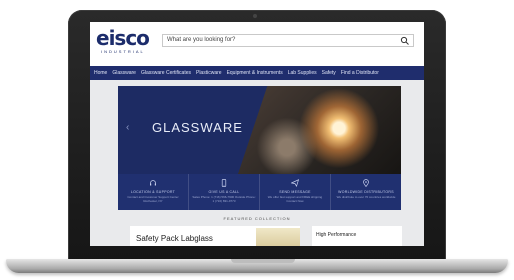 The image size is (514, 280). What do you see at coordinates (295, 183) in the screenshot?
I see `send-icon` at bounding box center [295, 183].